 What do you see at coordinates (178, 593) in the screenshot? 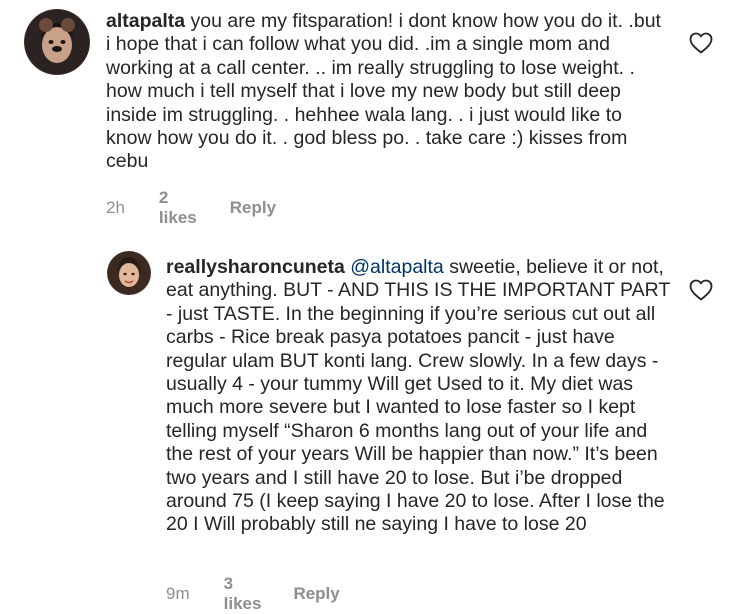
I see `comment-time: 9m` at bounding box center [178, 593].